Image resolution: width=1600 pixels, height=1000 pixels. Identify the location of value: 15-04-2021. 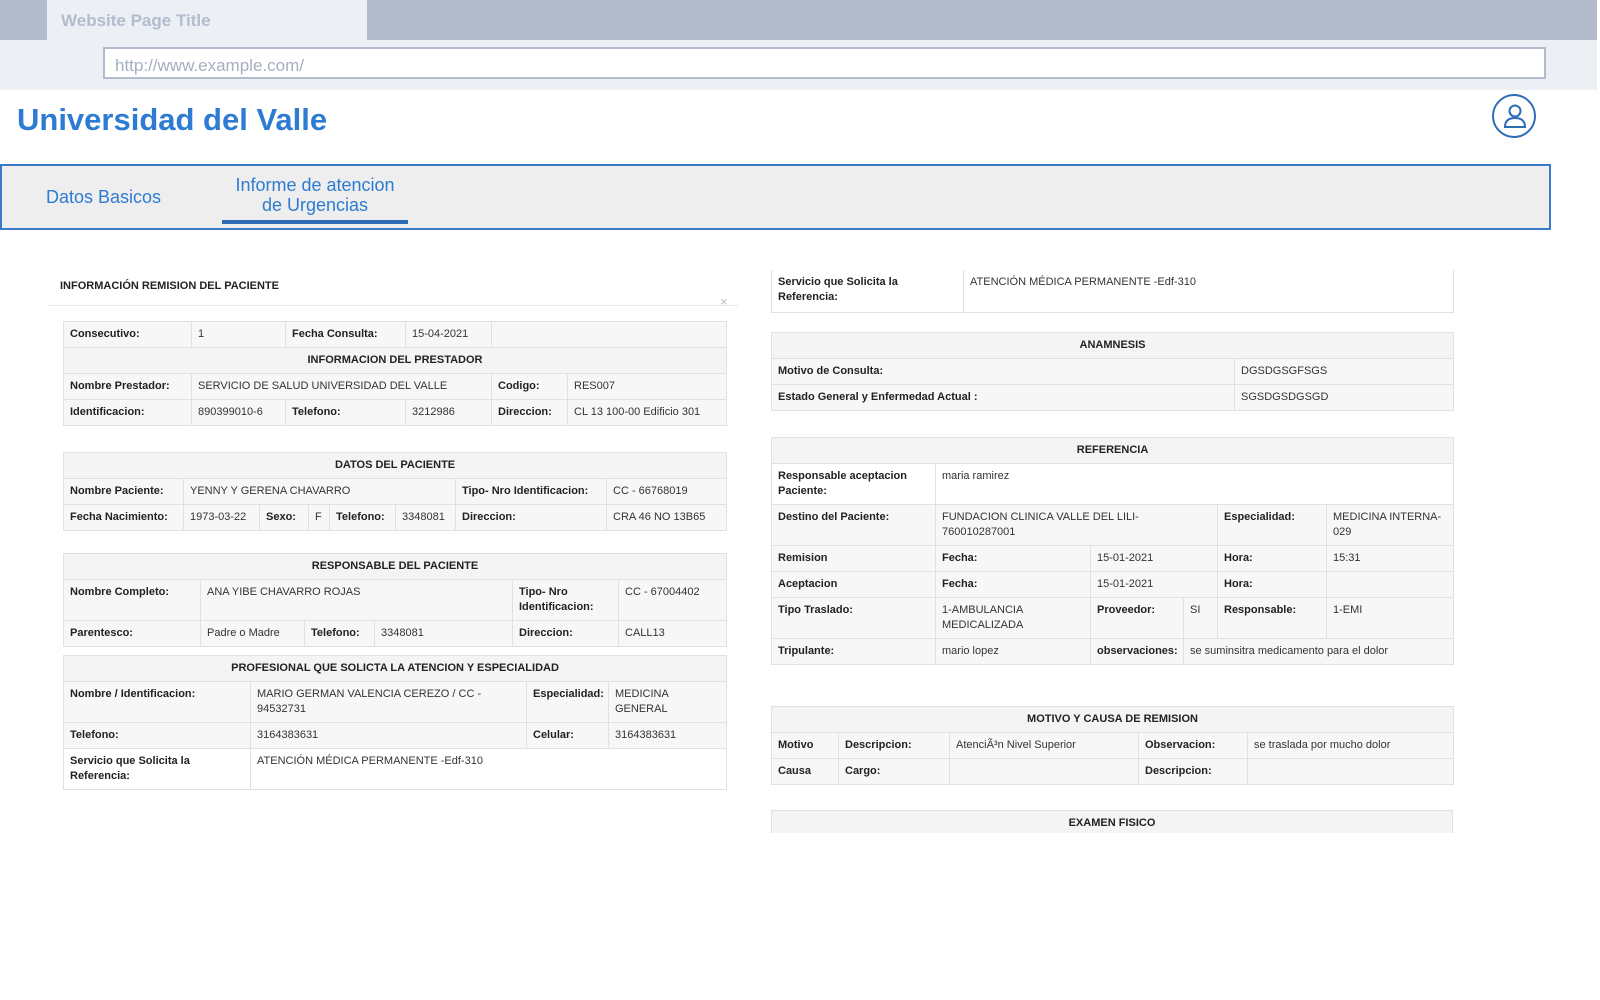
(448, 334).